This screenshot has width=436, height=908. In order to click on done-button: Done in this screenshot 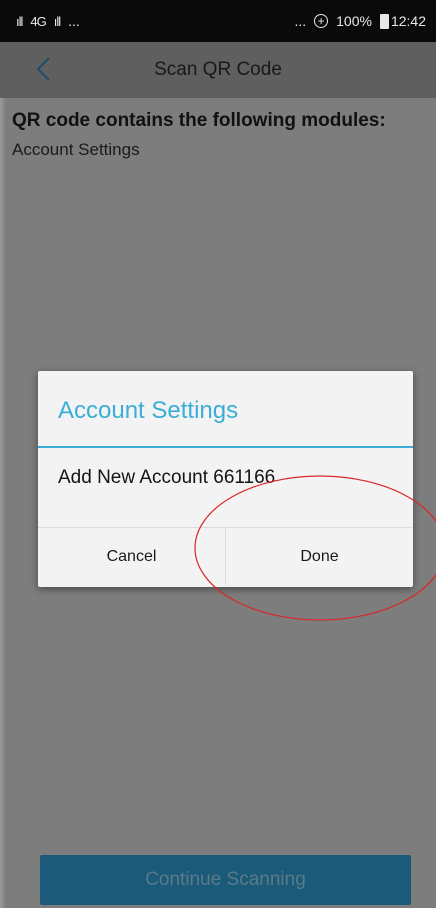, I will do `click(319, 556)`.